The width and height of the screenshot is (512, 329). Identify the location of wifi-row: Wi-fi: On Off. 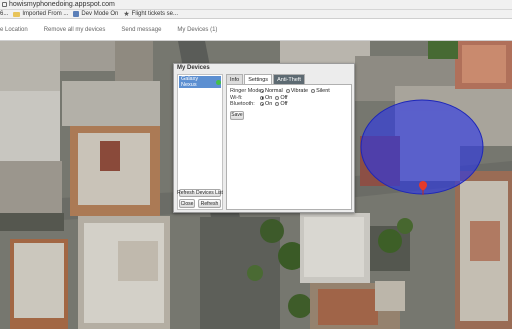
(289, 98).